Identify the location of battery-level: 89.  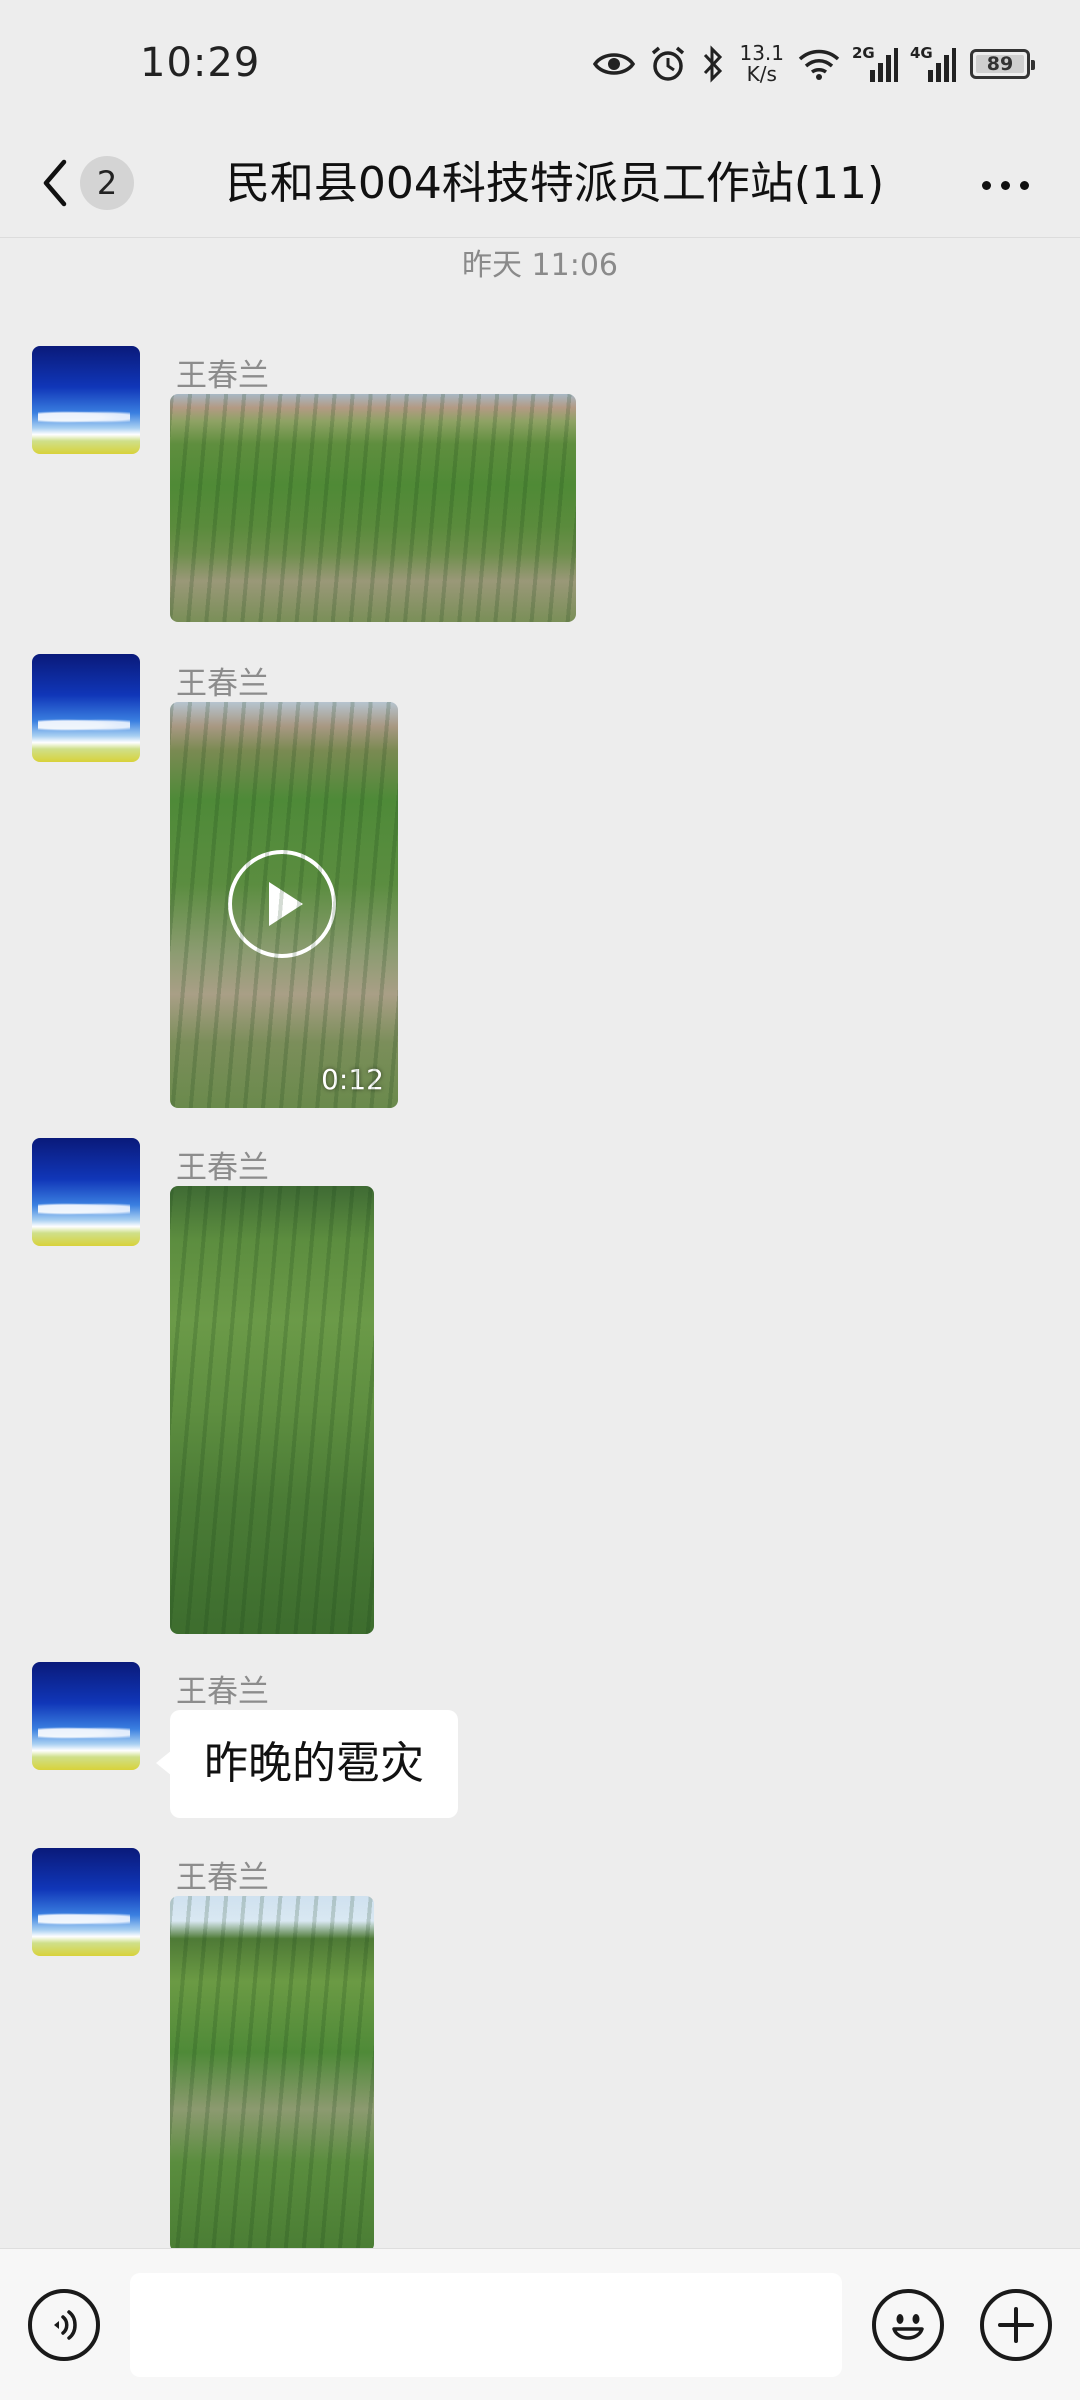
(1000, 64).